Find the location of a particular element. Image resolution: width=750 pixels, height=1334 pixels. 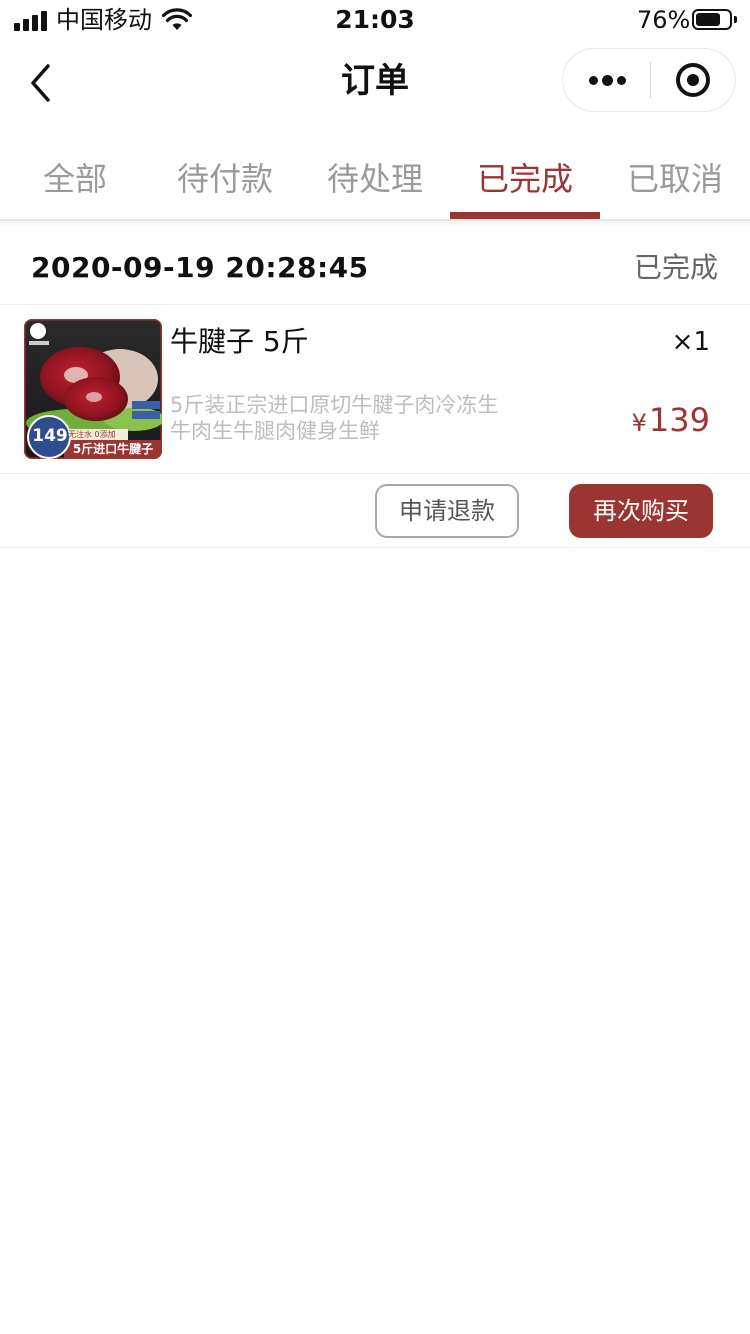

battery-tip is located at coordinates (735, 19).